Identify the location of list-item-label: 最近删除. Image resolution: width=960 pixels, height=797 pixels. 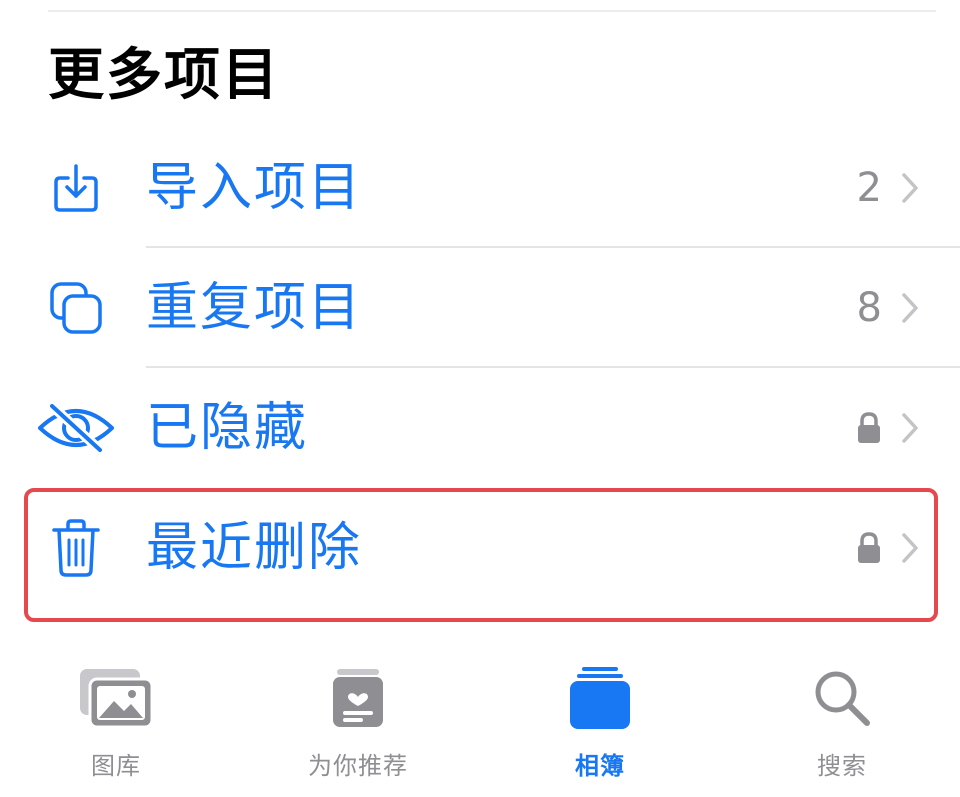
(254, 548).